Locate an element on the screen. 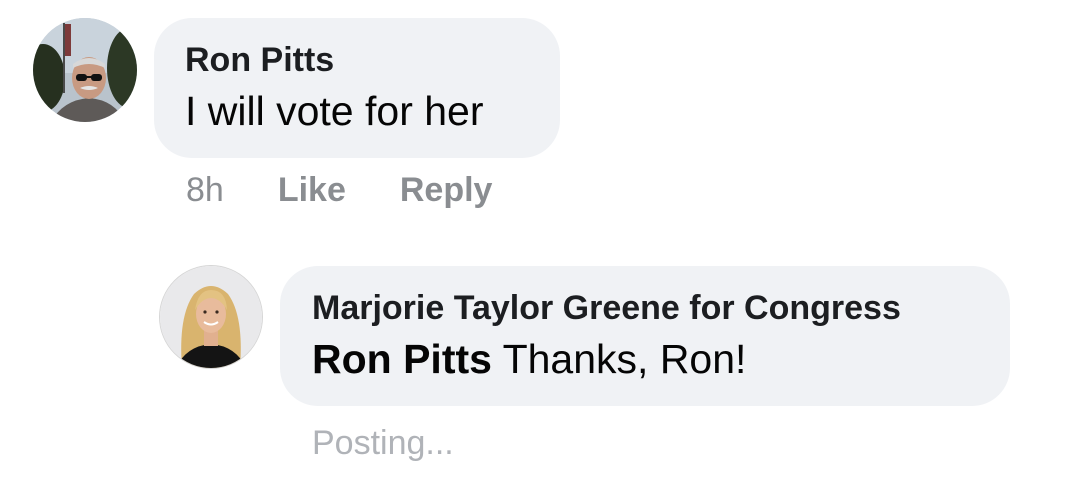 The height and width of the screenshot is (499, 1080). page-avatar-photo-icon is located at coordinates (211, 317).